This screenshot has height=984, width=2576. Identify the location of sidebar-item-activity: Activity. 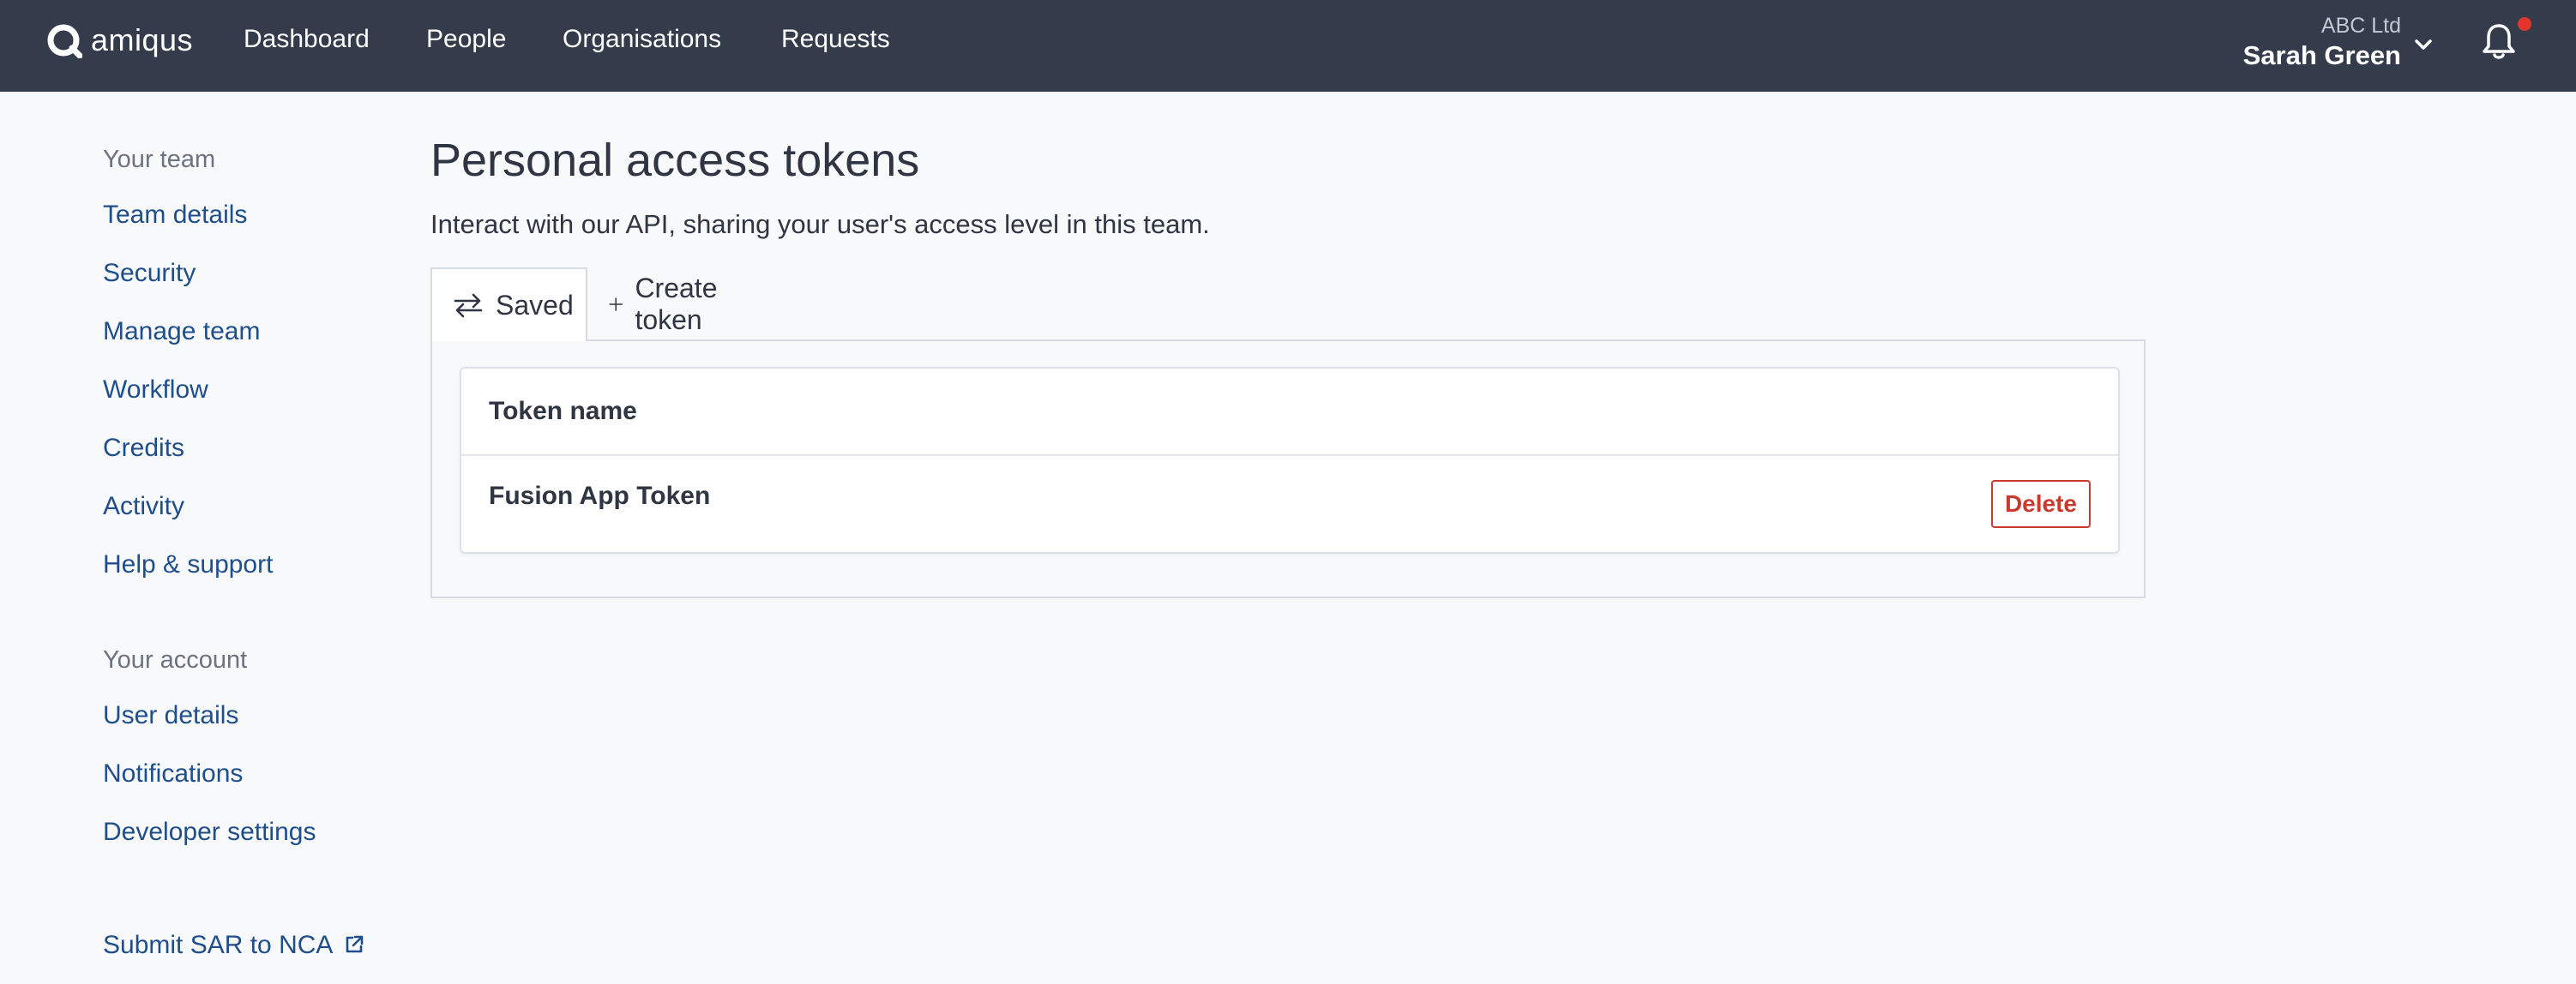
(143, 507).